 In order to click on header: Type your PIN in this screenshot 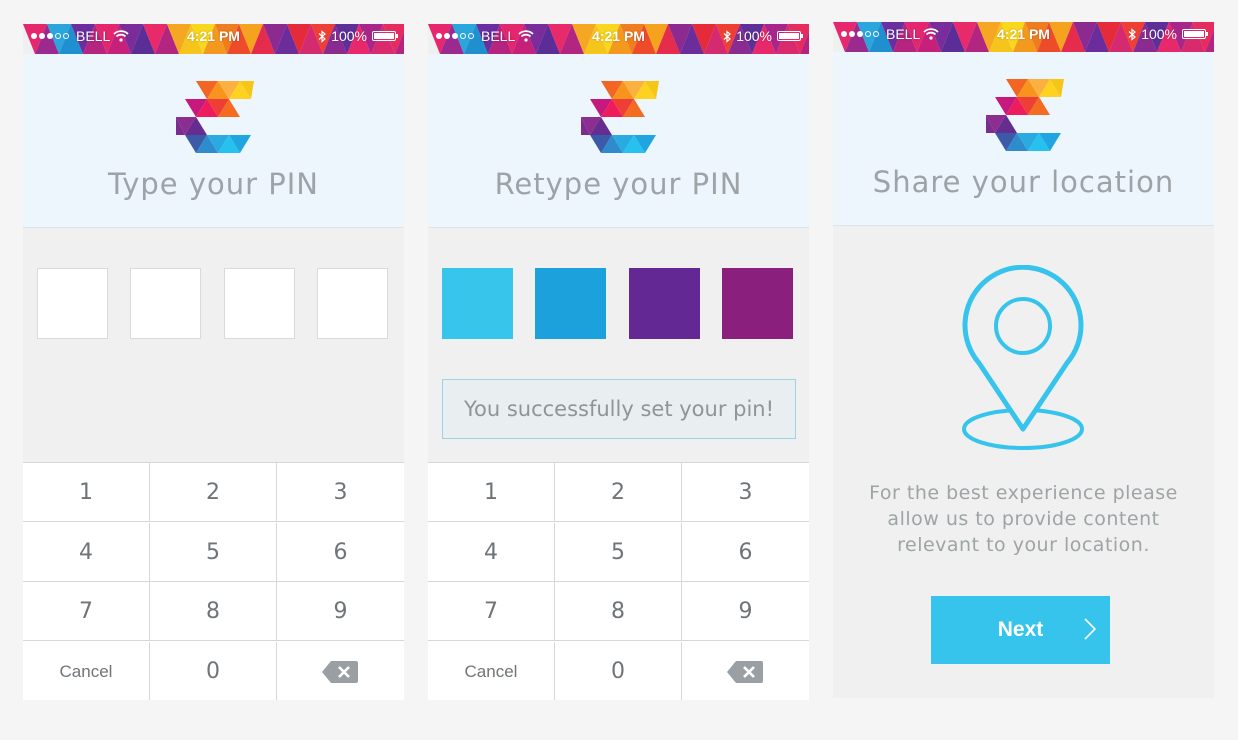, I will do `click(213, 141)`.